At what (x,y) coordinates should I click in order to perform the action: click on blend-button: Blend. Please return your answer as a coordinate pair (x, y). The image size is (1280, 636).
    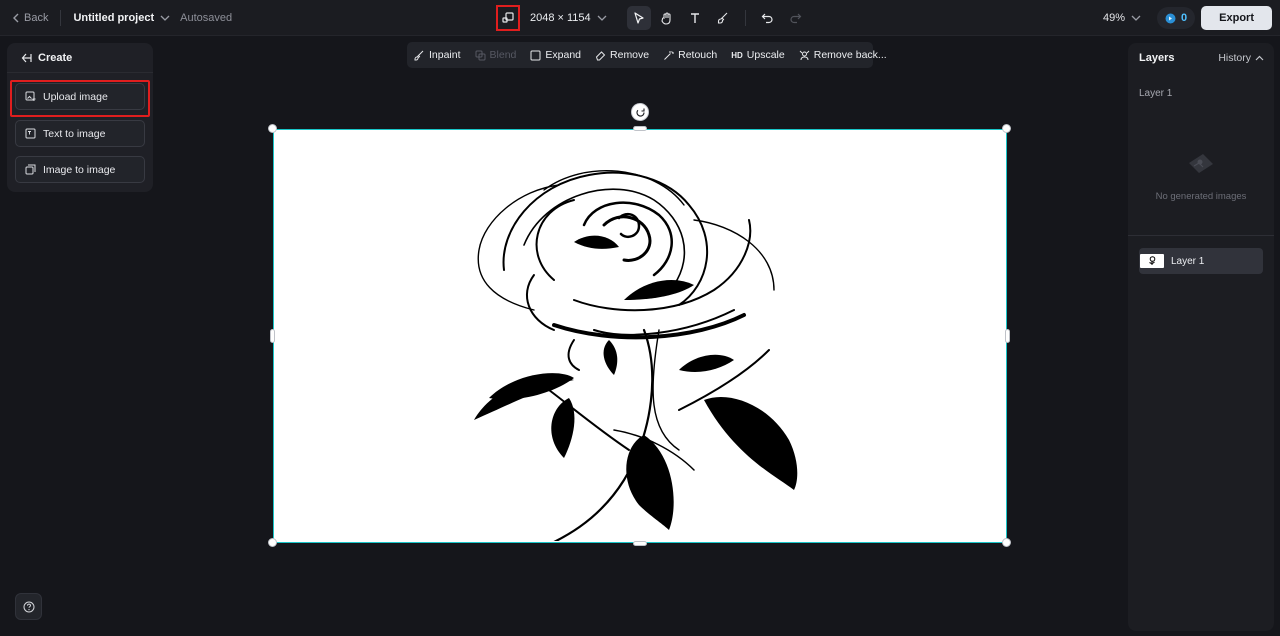
    Looking at the image, I should click on (496, 55).